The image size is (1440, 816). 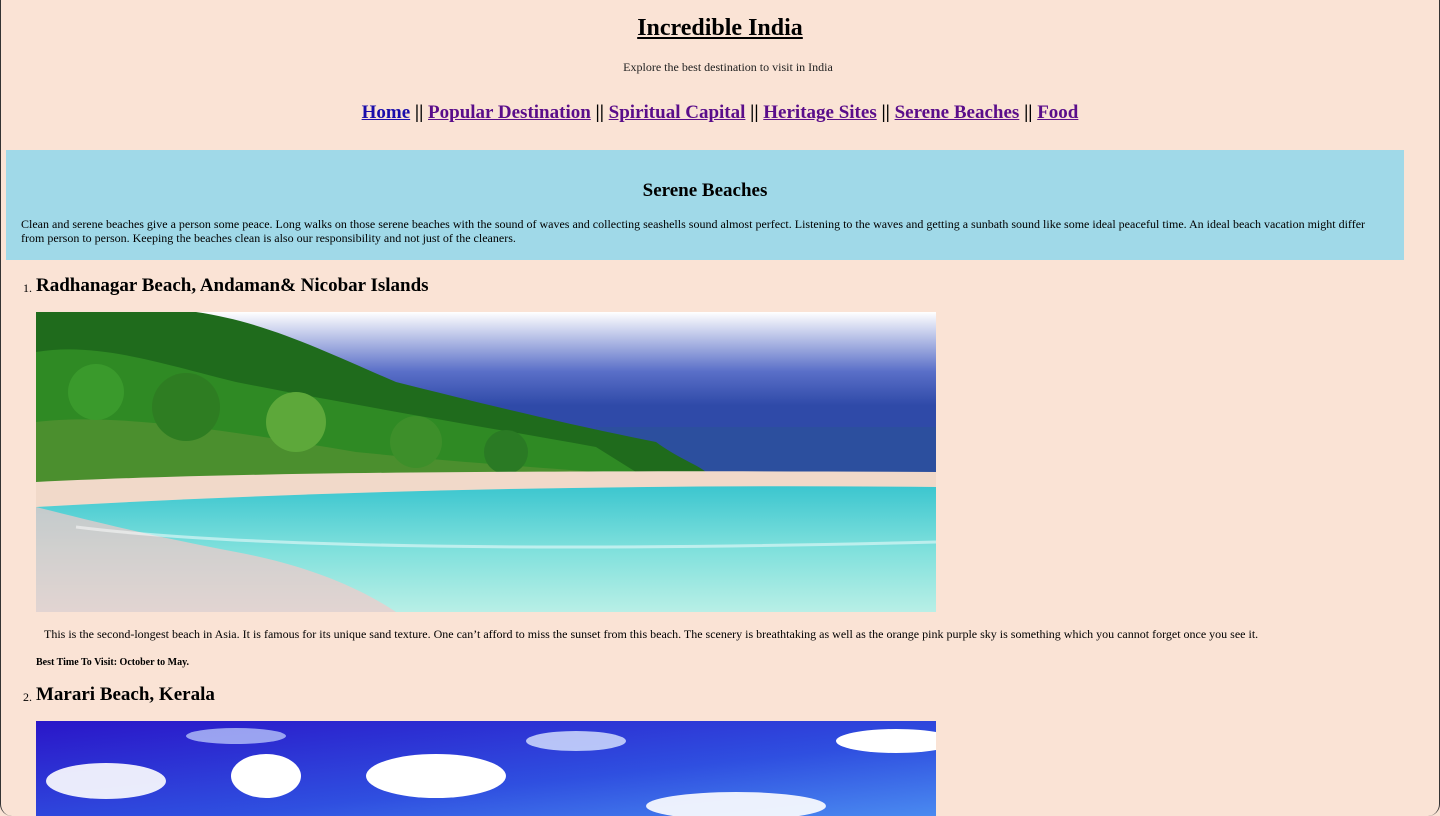 What do you see at coordinates (705, 190) in the screenshot?
I see `section-heading: Serene Beaches` at bounding box center [705, 190].